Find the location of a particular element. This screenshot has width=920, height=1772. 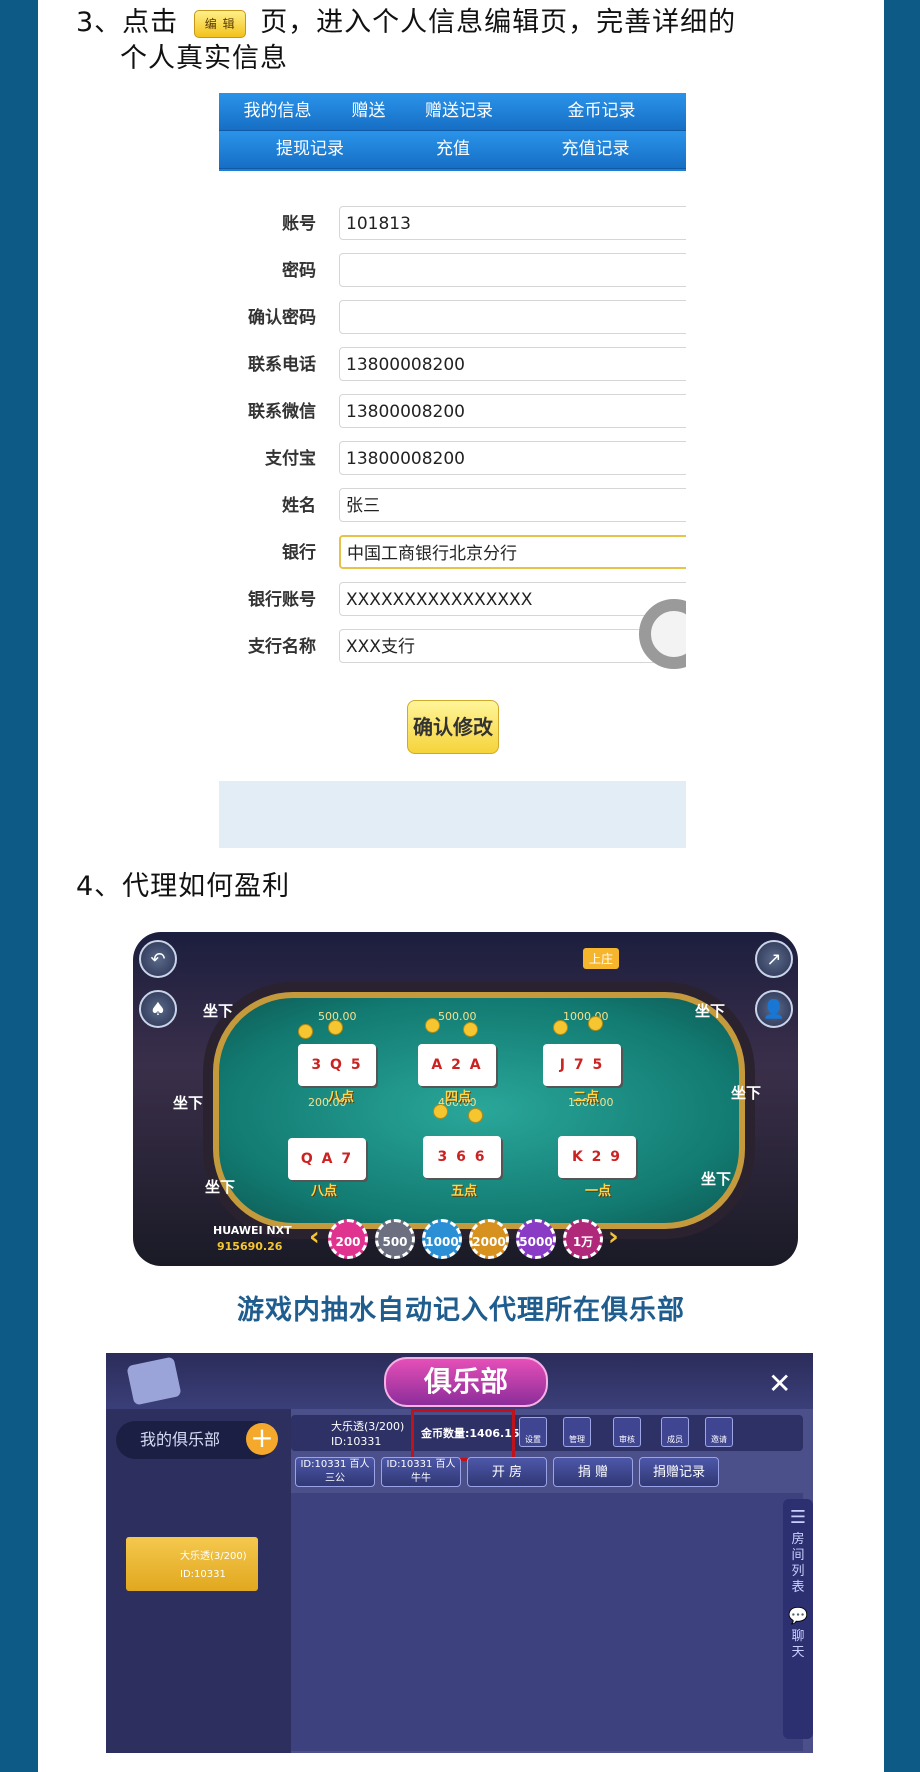

field-bank-account: 银行账号 XXXXXXXXXXXXXXXX is located at coordinates (452, 600).